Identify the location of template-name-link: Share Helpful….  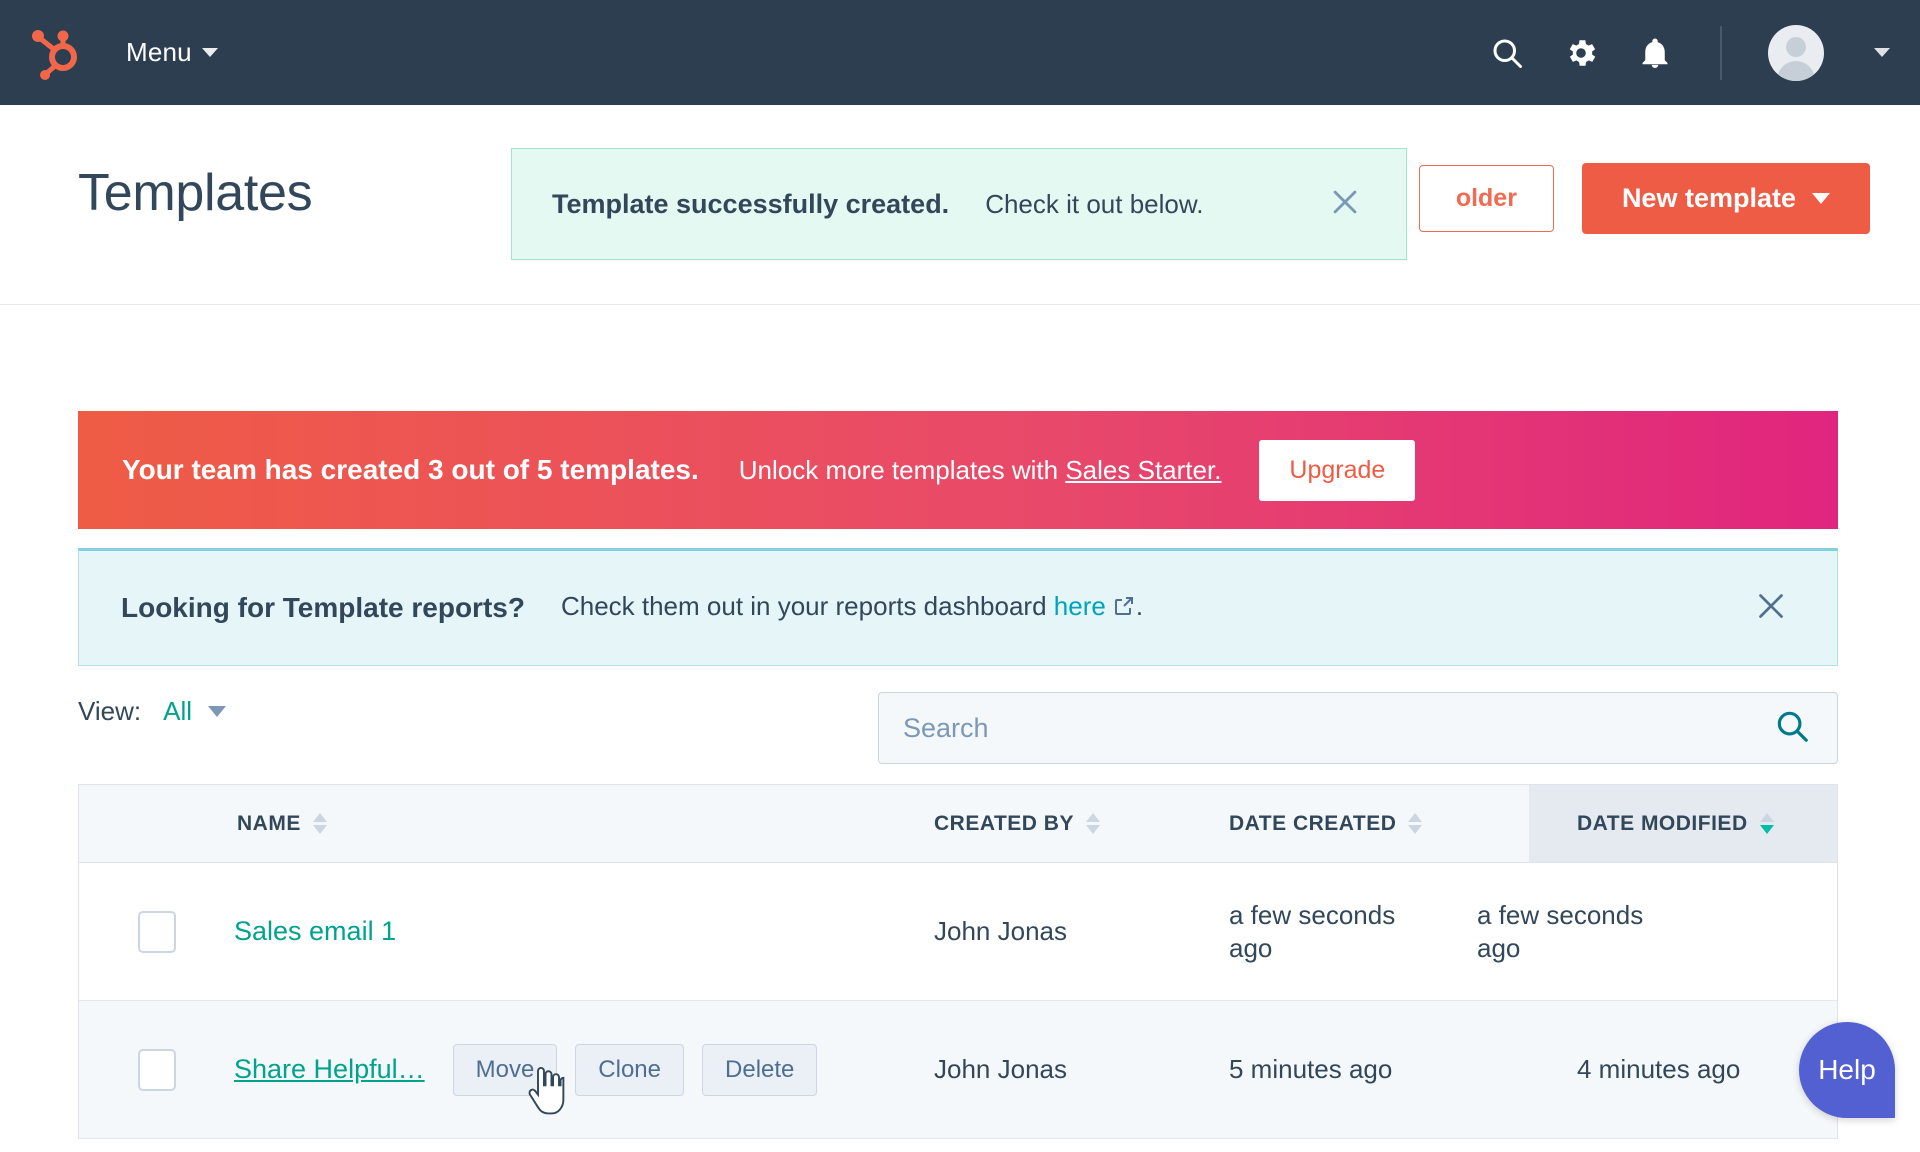
(329, 1069).